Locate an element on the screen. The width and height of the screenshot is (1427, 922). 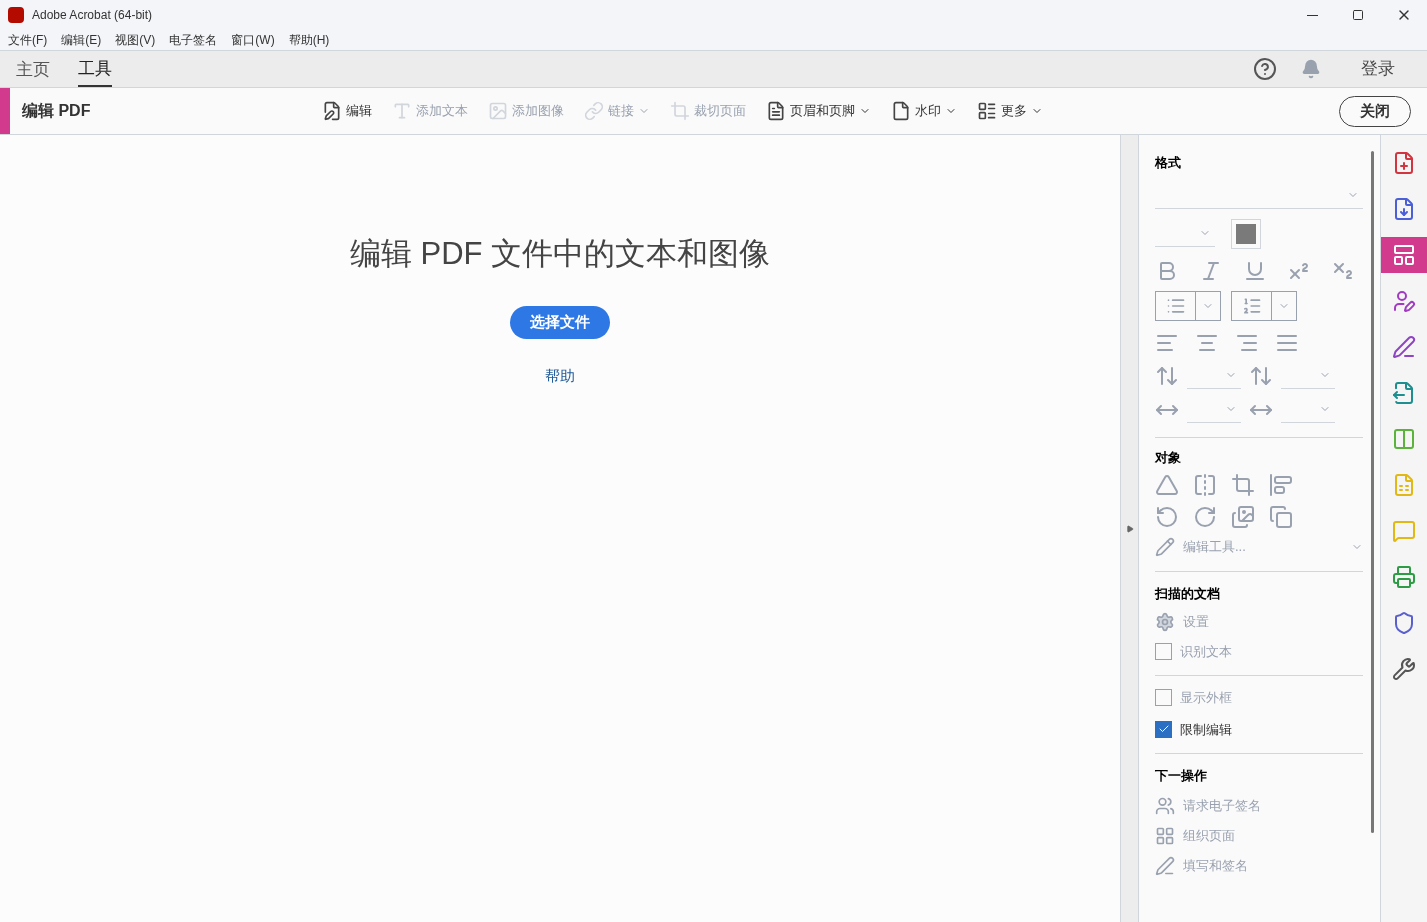
fill-icon is located at coordinates (1165, 865).